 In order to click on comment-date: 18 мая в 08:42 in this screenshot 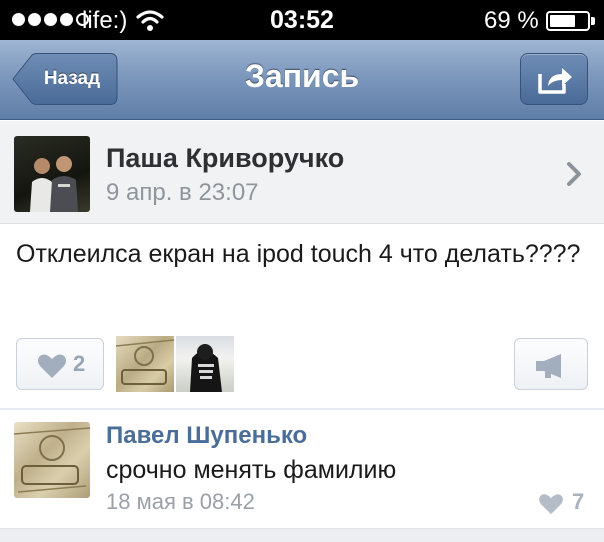, I will do `click(180, 501)`.